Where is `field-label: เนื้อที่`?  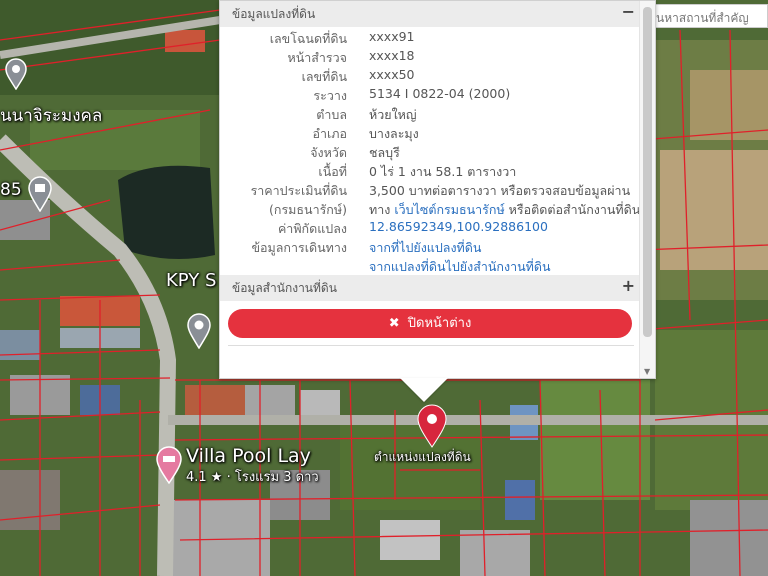 field-label: เนื้อที่ is located at coordinates (332, 171).